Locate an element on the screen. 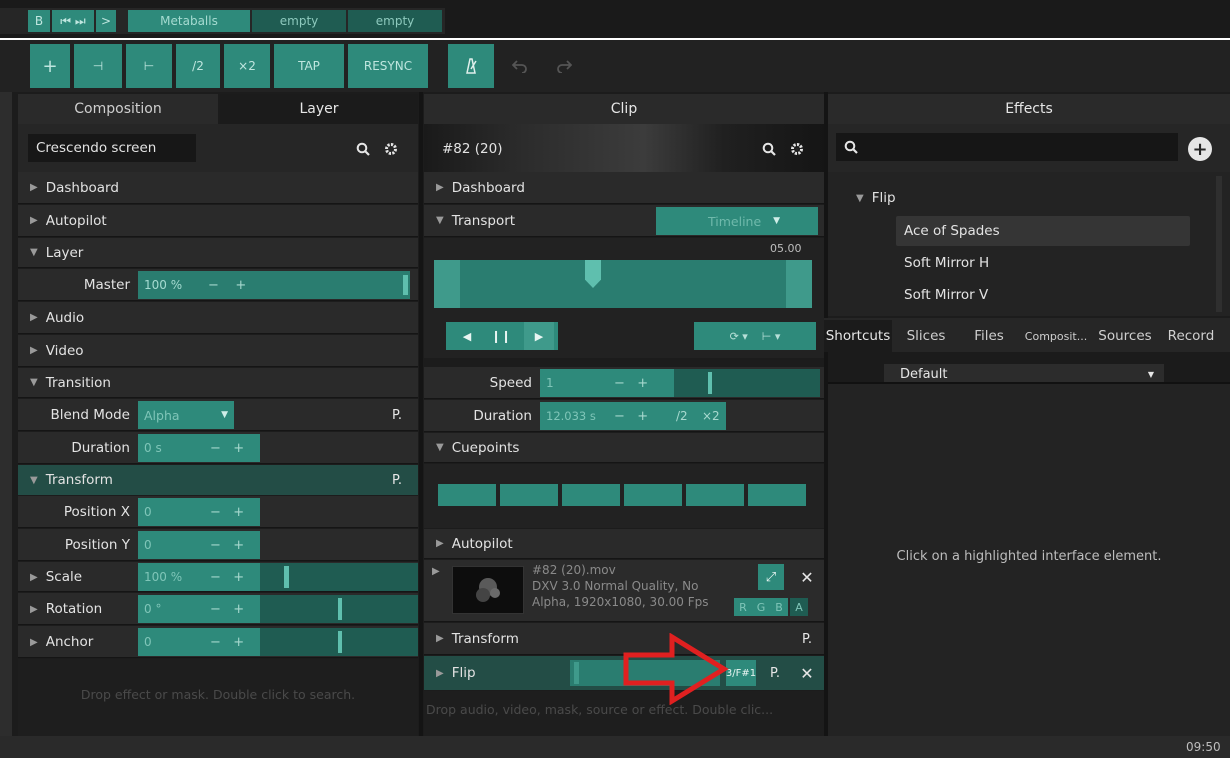  play-icon: ▶ is located at coordinates (539, 336).